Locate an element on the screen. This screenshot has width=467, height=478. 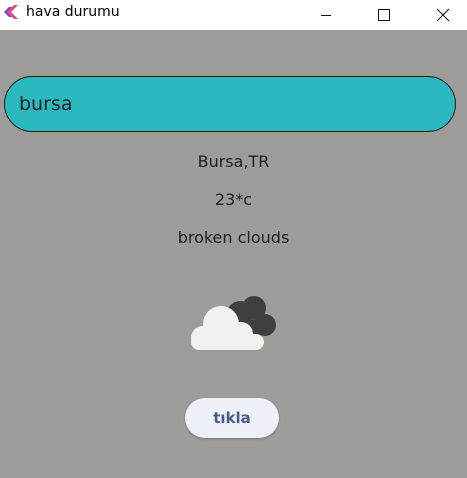
submit-button: tıkla is located at coordinates (232, 418).